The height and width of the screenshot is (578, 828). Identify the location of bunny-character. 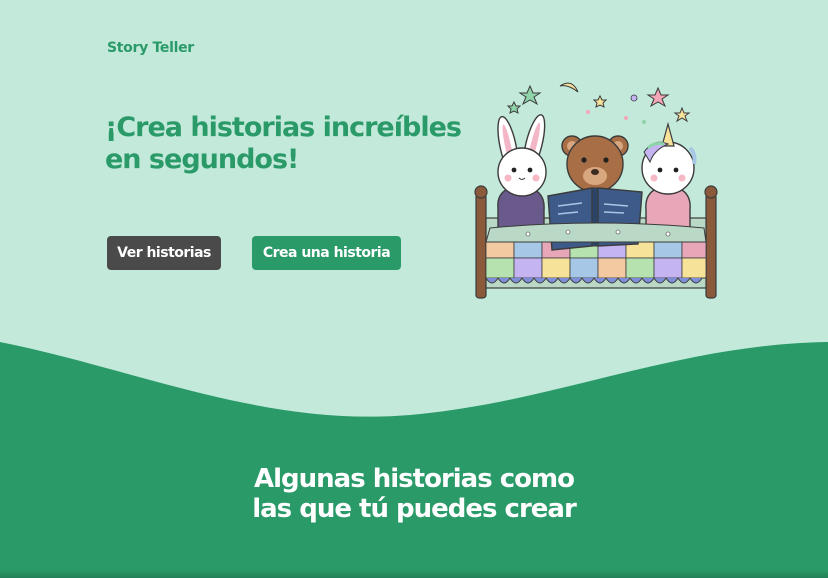
(522, 171).